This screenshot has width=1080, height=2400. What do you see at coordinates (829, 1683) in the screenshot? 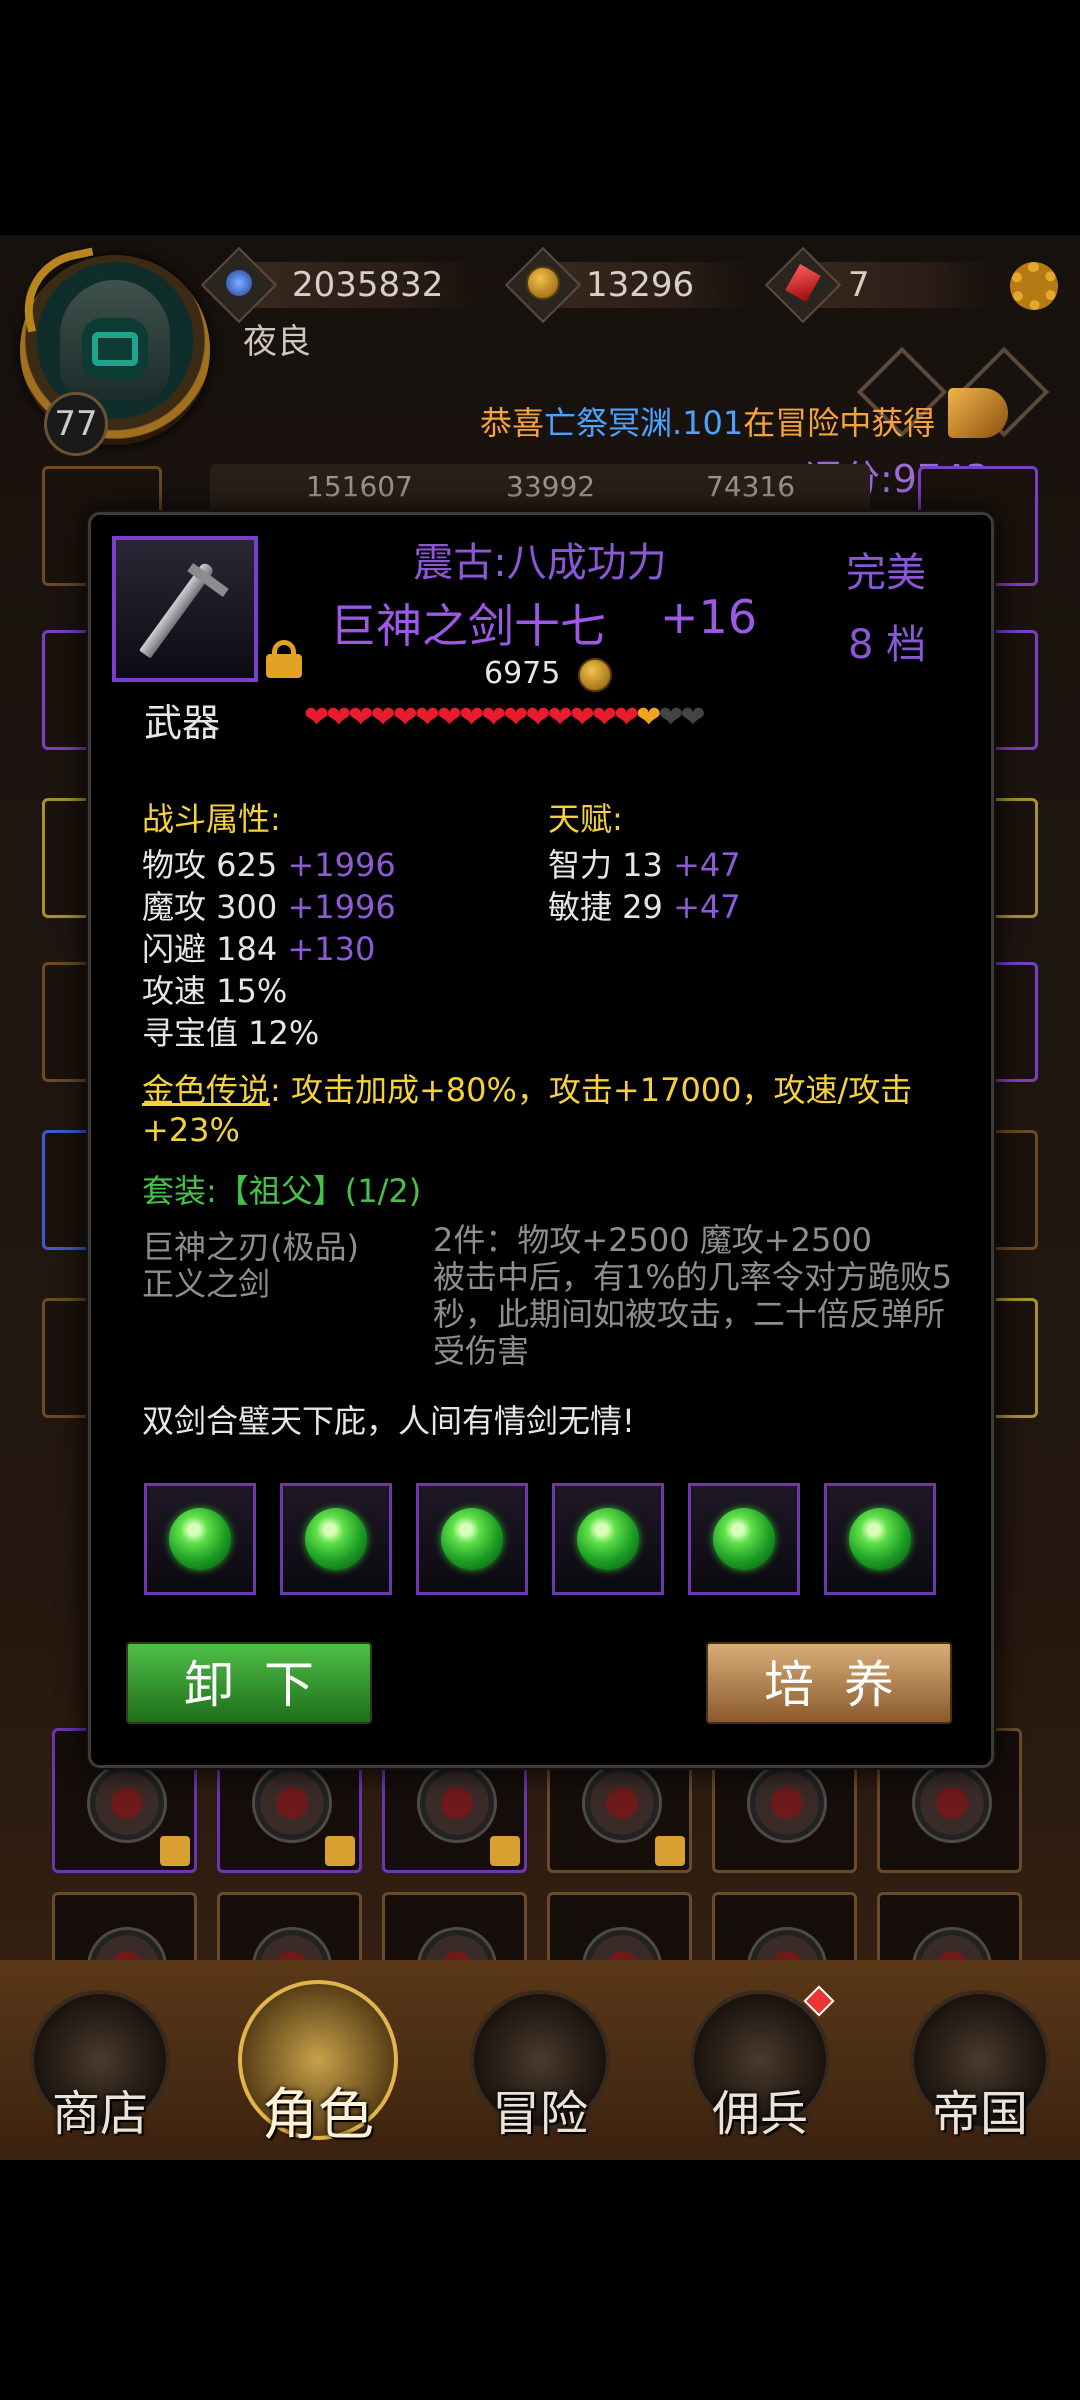
I see `train-button: 培养` at bounding box center [829, 1683].